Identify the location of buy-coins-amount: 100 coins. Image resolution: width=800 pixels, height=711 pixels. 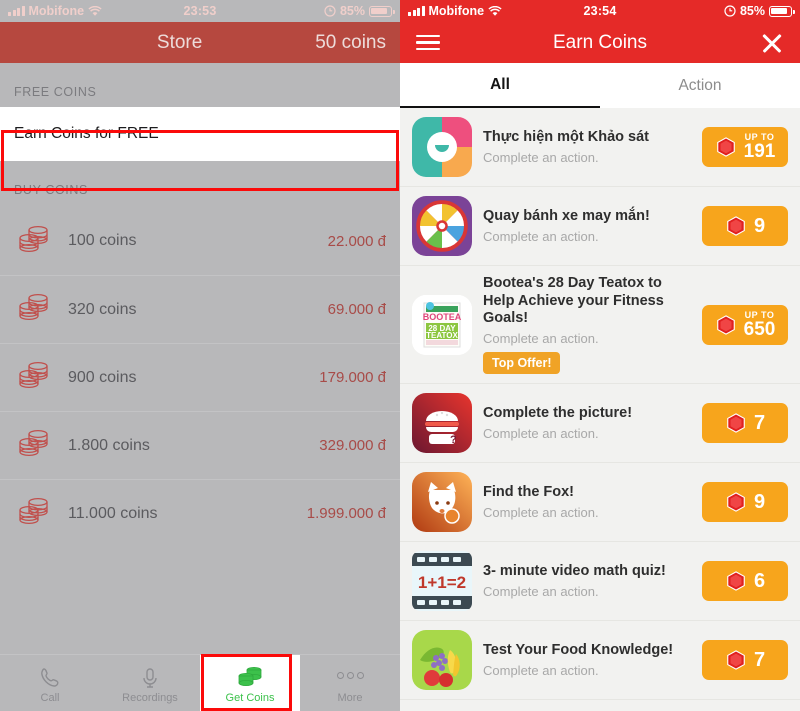
(102, 240).